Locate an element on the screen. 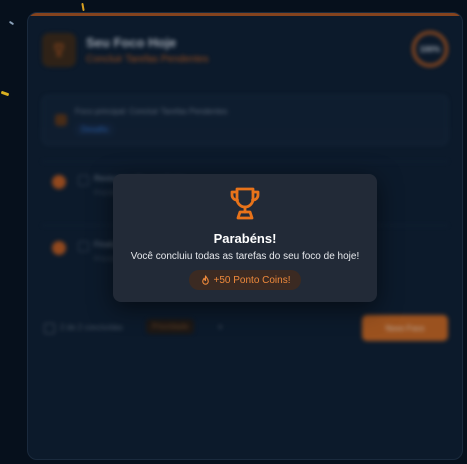 The width and height of the screenshot is (467, 464). priority-chip: Prioridade is located at coordinates (170, 326).